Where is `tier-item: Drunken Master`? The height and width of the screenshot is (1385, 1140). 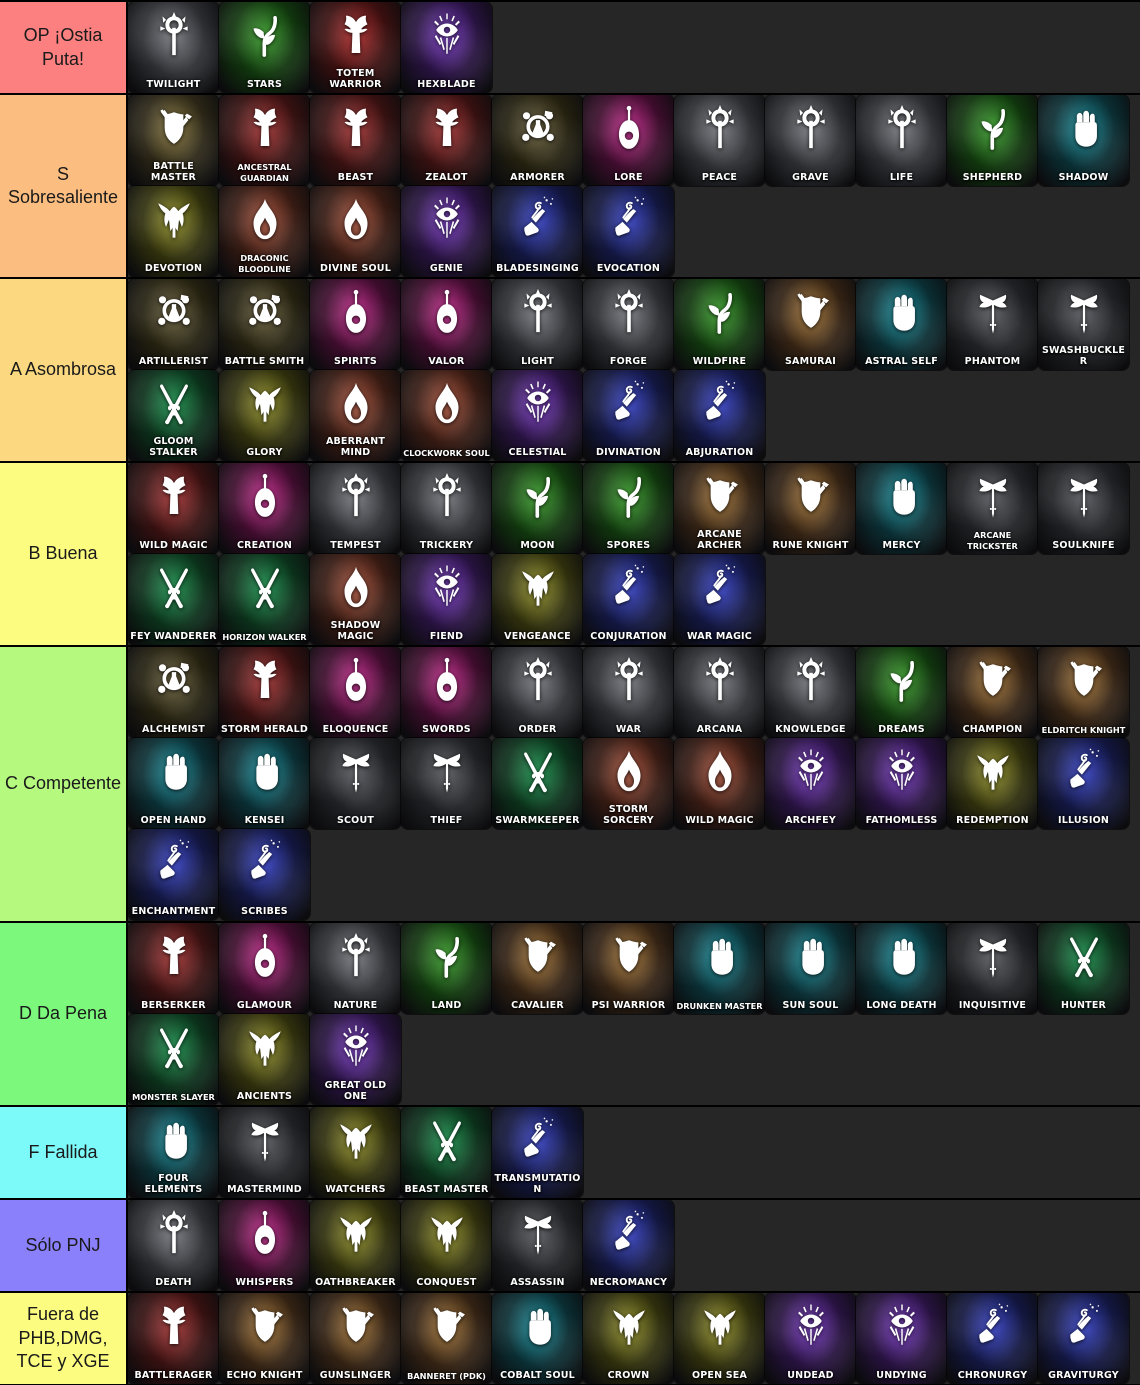 tier-item: Drunken Master is located at coordinates (719, 968).